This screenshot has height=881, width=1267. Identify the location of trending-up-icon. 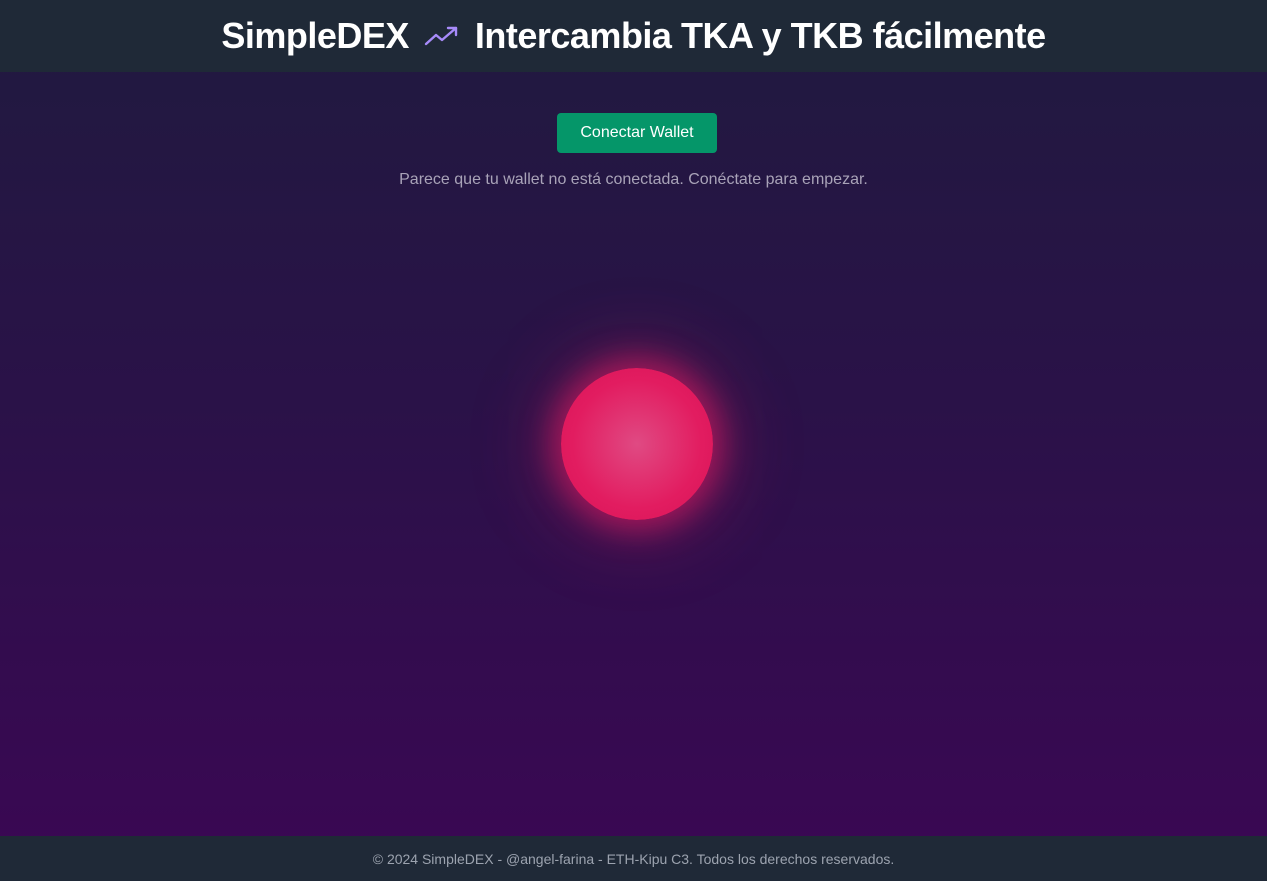
(442, 36).